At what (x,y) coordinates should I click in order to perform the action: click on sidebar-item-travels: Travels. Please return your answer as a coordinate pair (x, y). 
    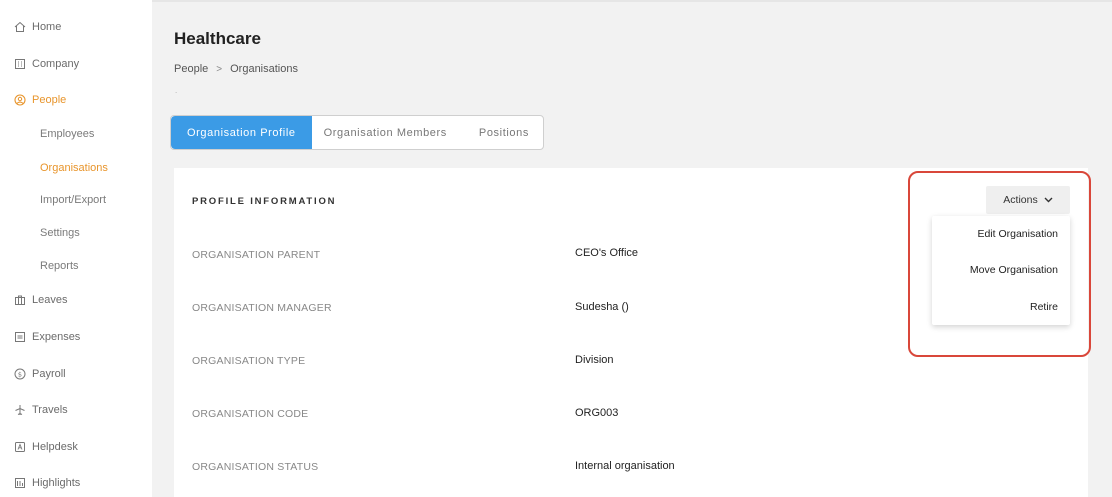
    Looking at the image, I should click on (40, 409).